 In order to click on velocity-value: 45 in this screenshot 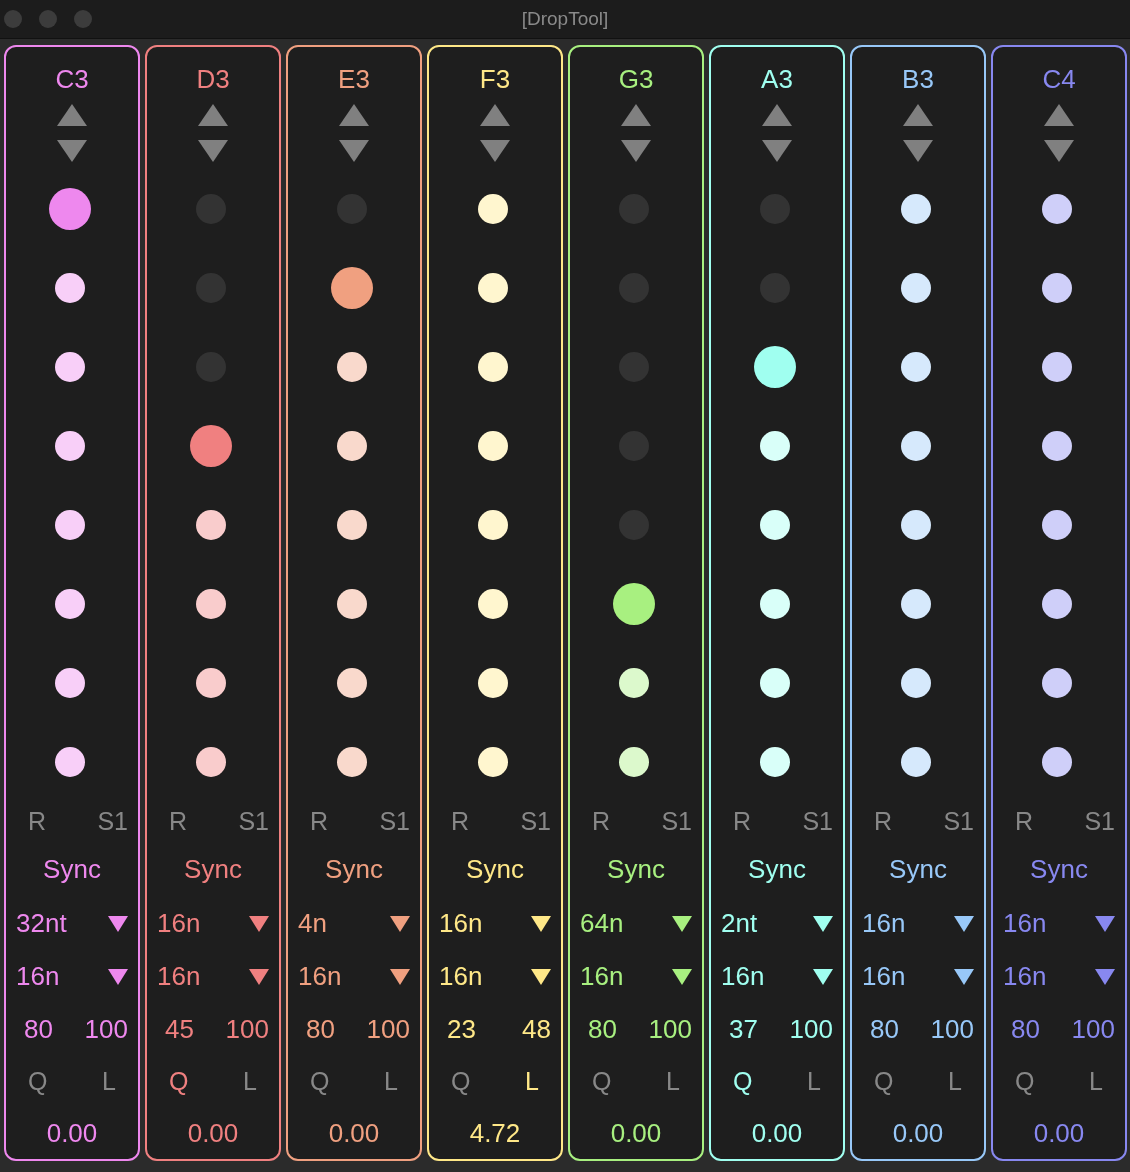, I will do `click(179, 1029)`.